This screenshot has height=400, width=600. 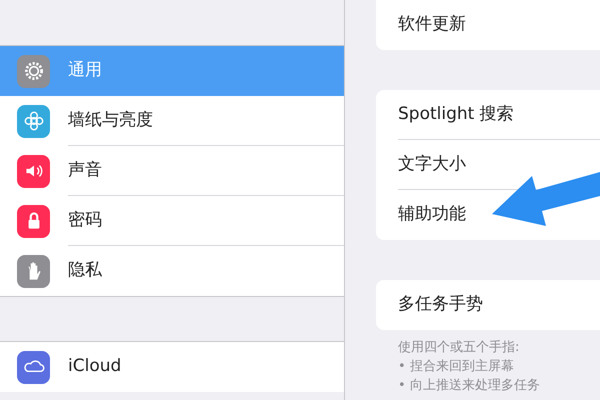 What do you see at coordinates (499, 215) in the screenshot?
I see `settings-row: 辅助功能` at bounding box center [499, 215].